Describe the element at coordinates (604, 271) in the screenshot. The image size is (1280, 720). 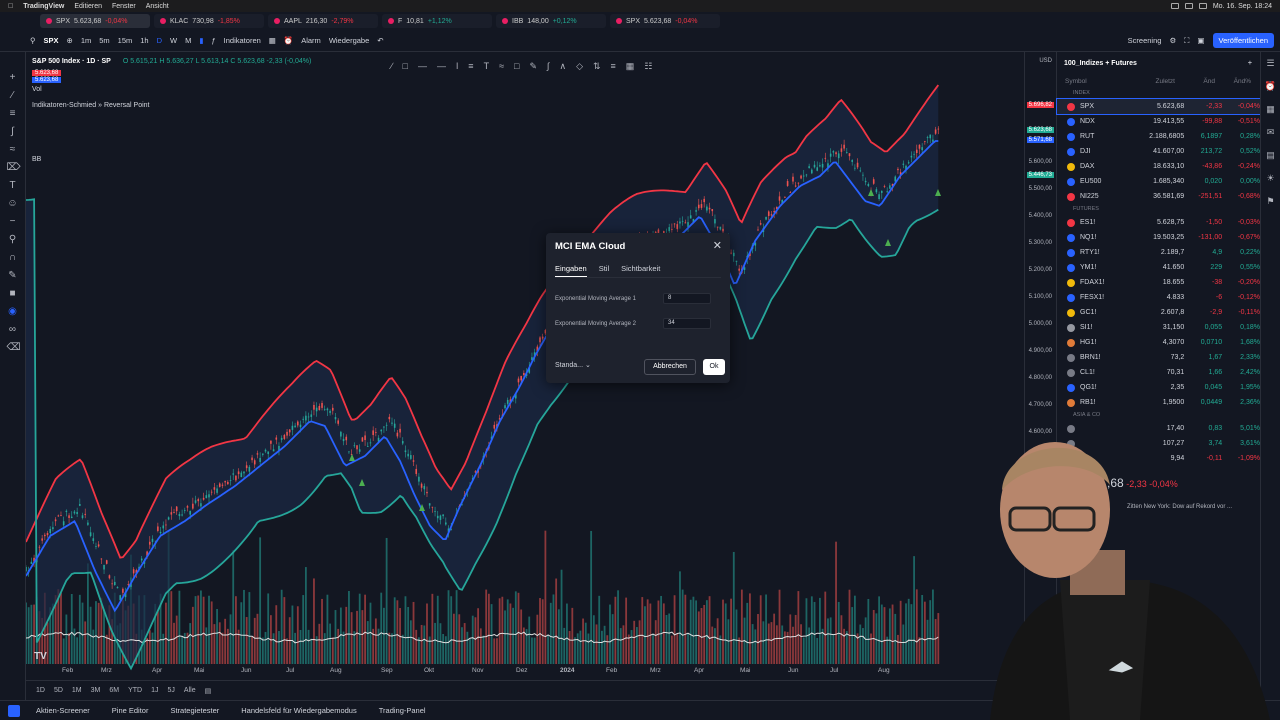
I see `tab-style: Stil` at that location.